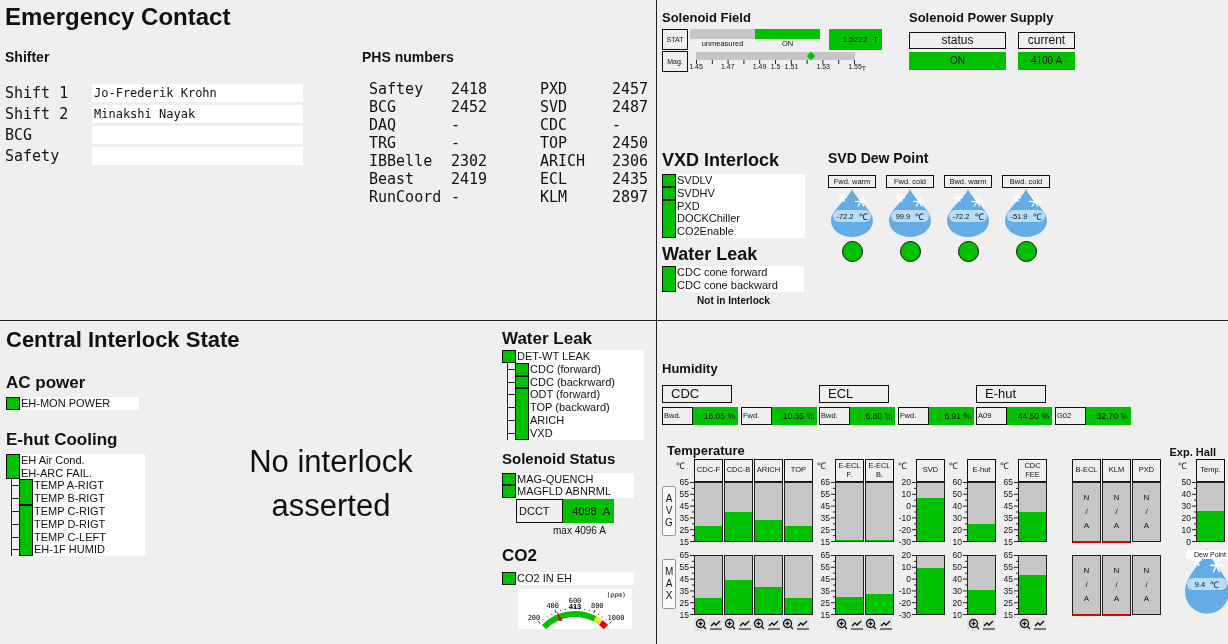 The height and width of the screenshot is (644, 1228). What do you see at coordinates (19, 134) in the screenshot?
I see `shift-label: BCG` at bounding box center [19, 134].